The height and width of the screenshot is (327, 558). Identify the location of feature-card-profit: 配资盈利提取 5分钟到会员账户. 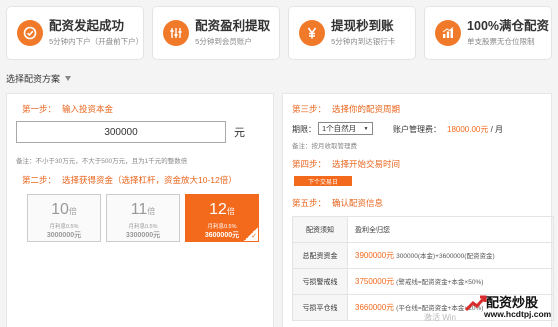
(216, 33).